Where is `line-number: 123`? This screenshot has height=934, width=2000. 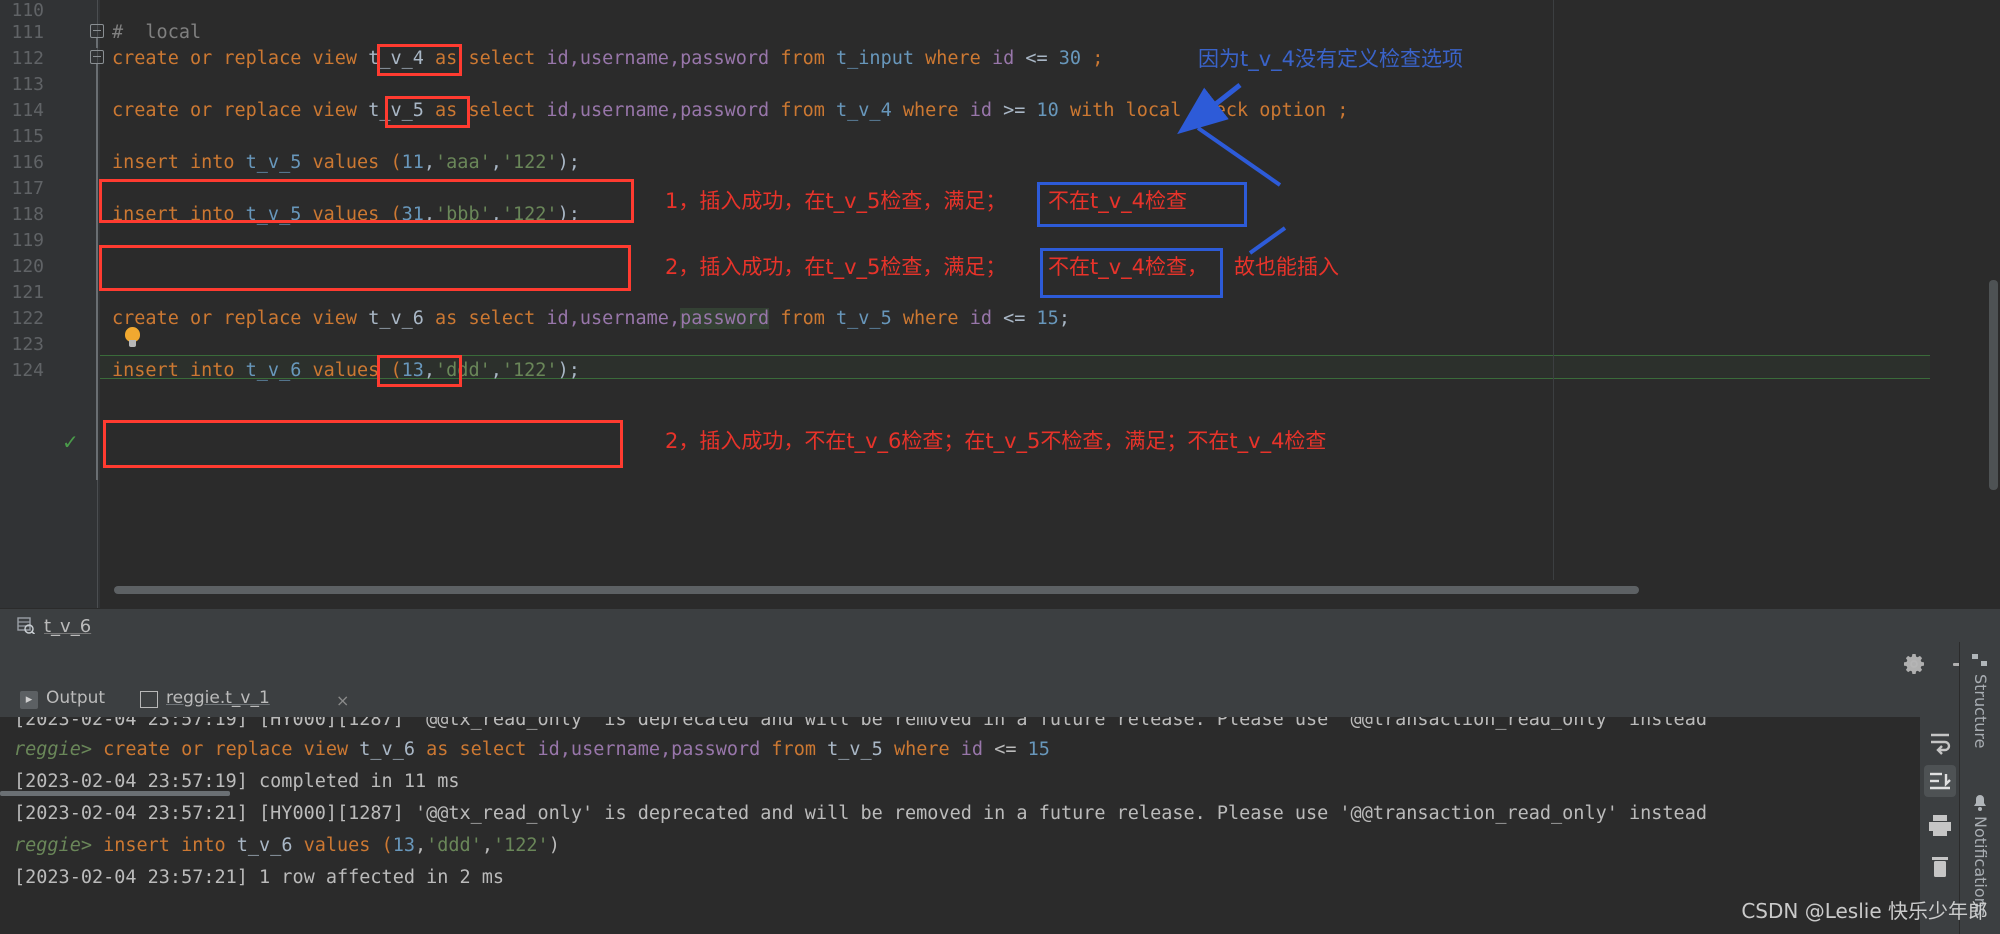 line-number: 123 is located at coordinates (27, 344).